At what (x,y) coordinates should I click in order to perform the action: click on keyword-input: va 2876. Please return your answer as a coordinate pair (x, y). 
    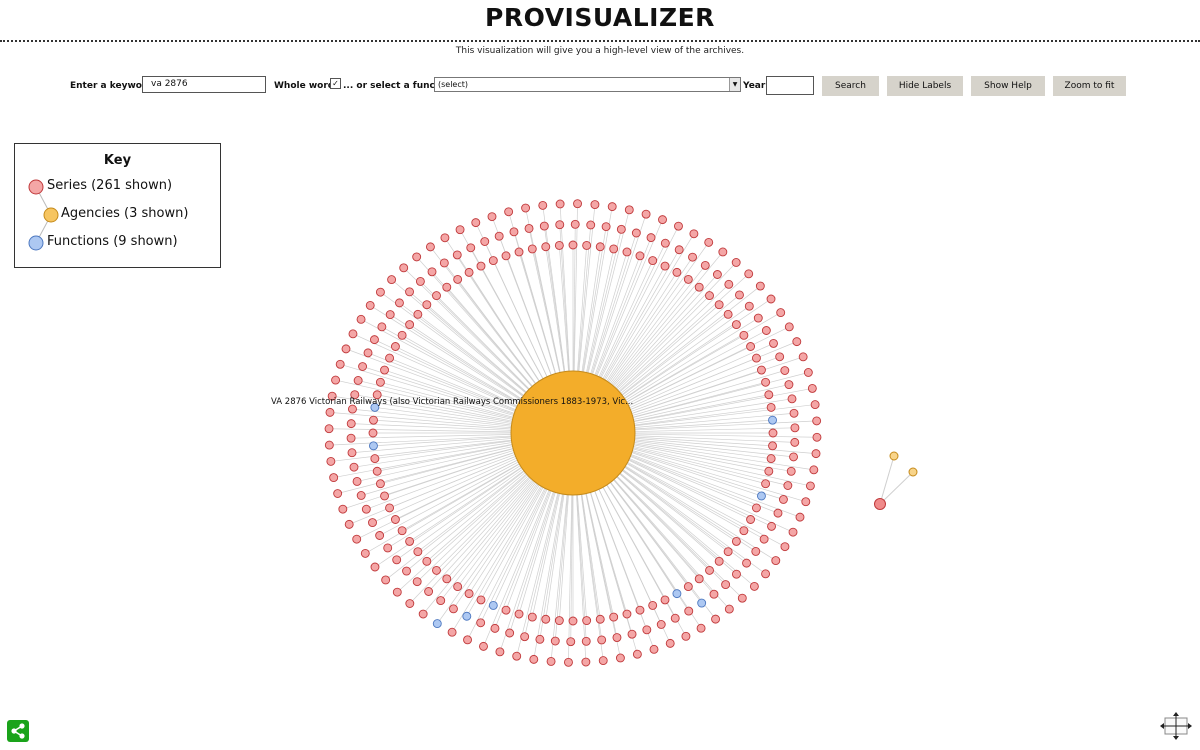
    Looking at the image, I should click on (204, 84).